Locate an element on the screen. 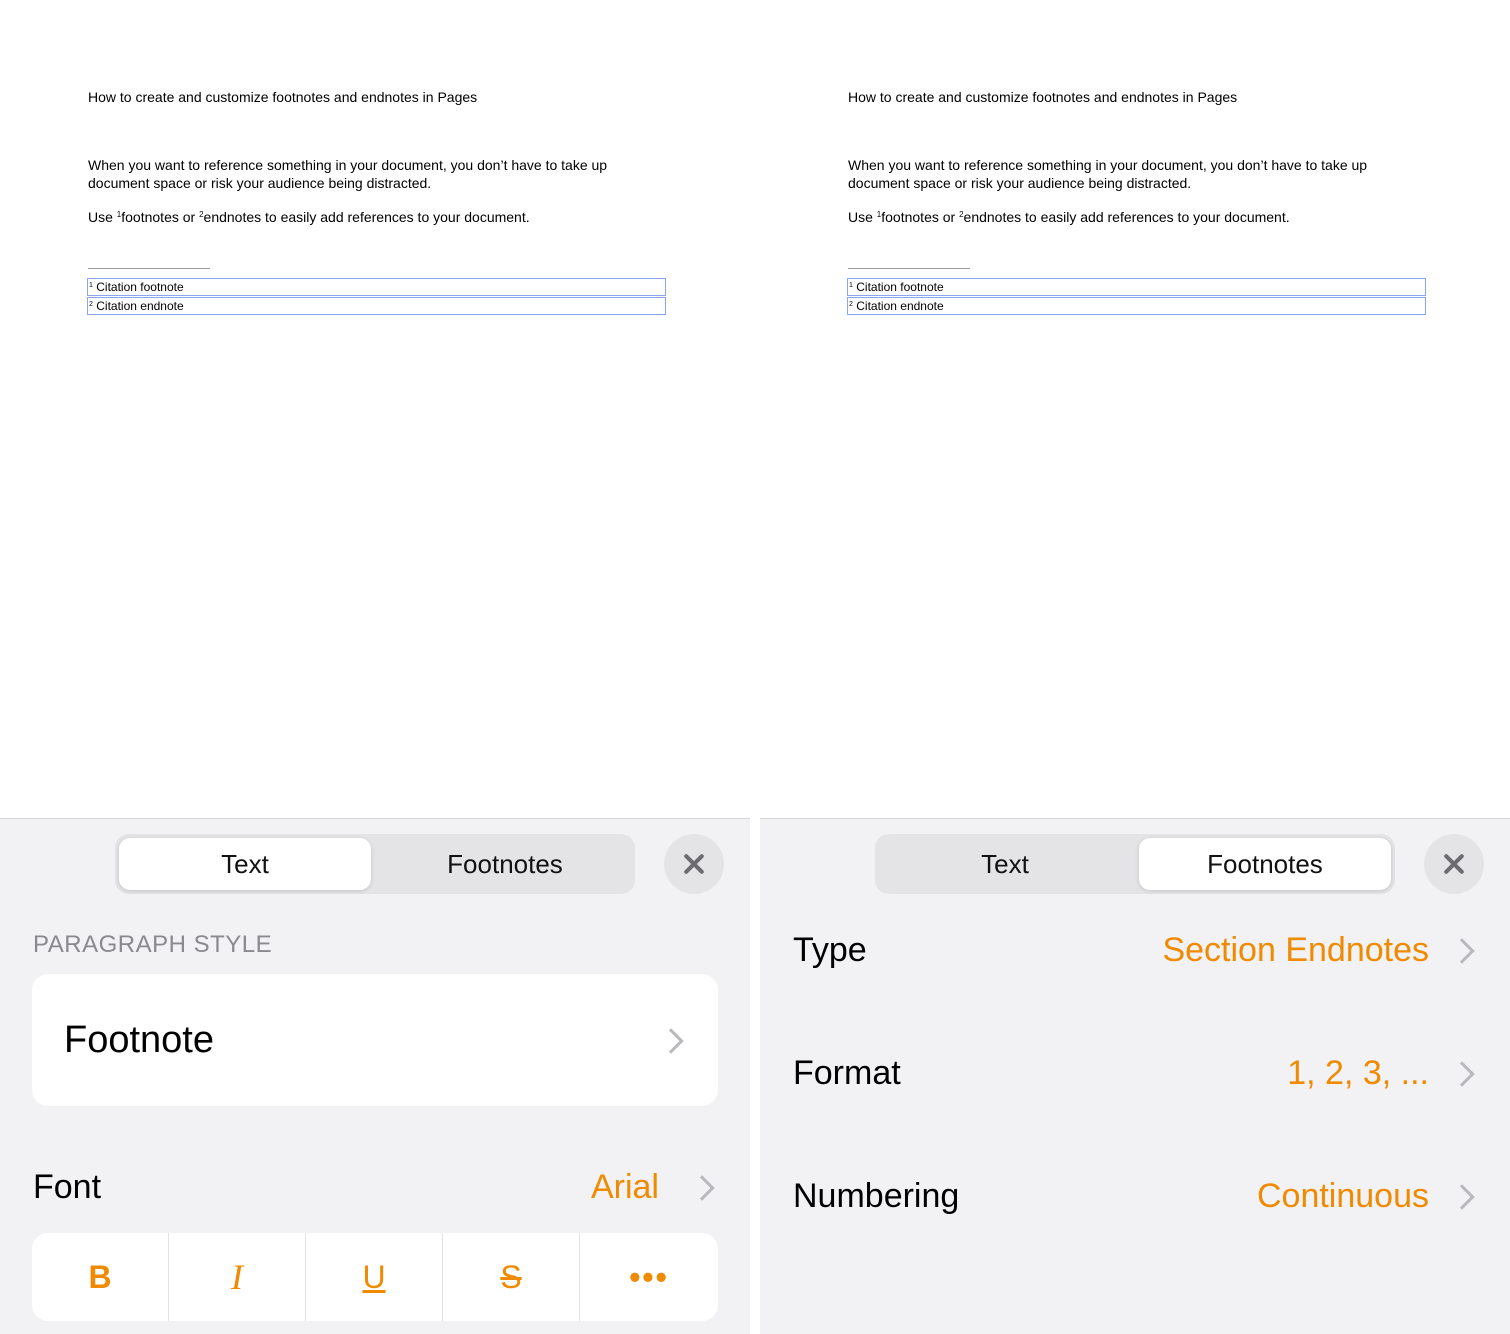 The width and height of the screenshot is (1510, 1334). text-format-toolbar: B I U S ••• is located at coordinates (375, 1277).